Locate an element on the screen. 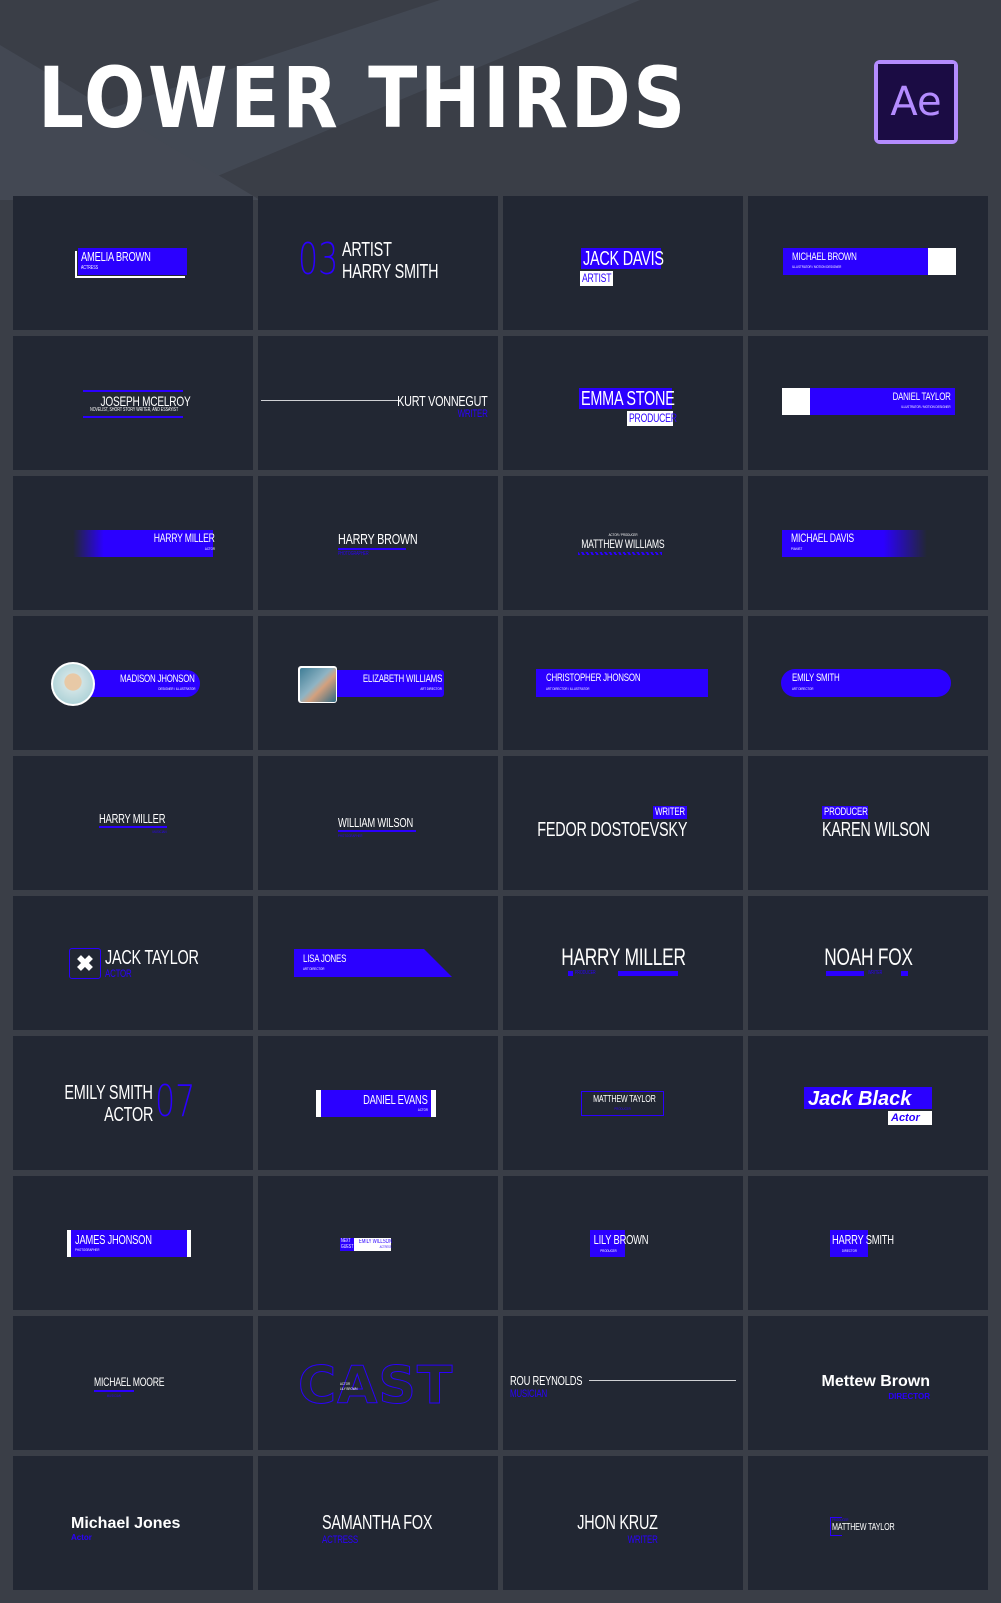 This screenshot has width=1001, height=1603. template-tile: MICHAEL MOORE MUSICIAN is located at coordinates (133, 1383).